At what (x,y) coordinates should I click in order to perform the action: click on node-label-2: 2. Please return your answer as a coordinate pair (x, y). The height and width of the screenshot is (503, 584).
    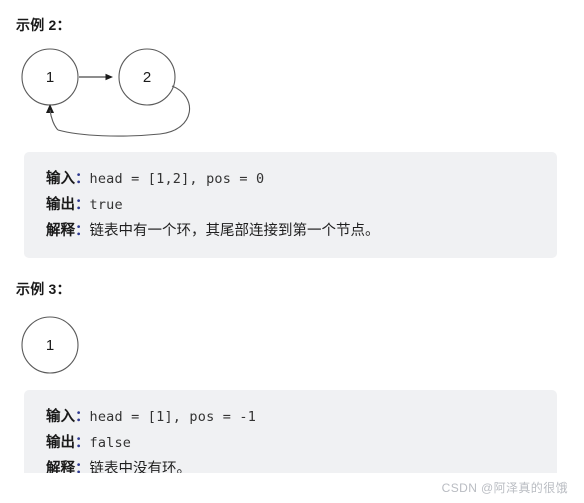
    Looking at the image, I should click on (147, 77).